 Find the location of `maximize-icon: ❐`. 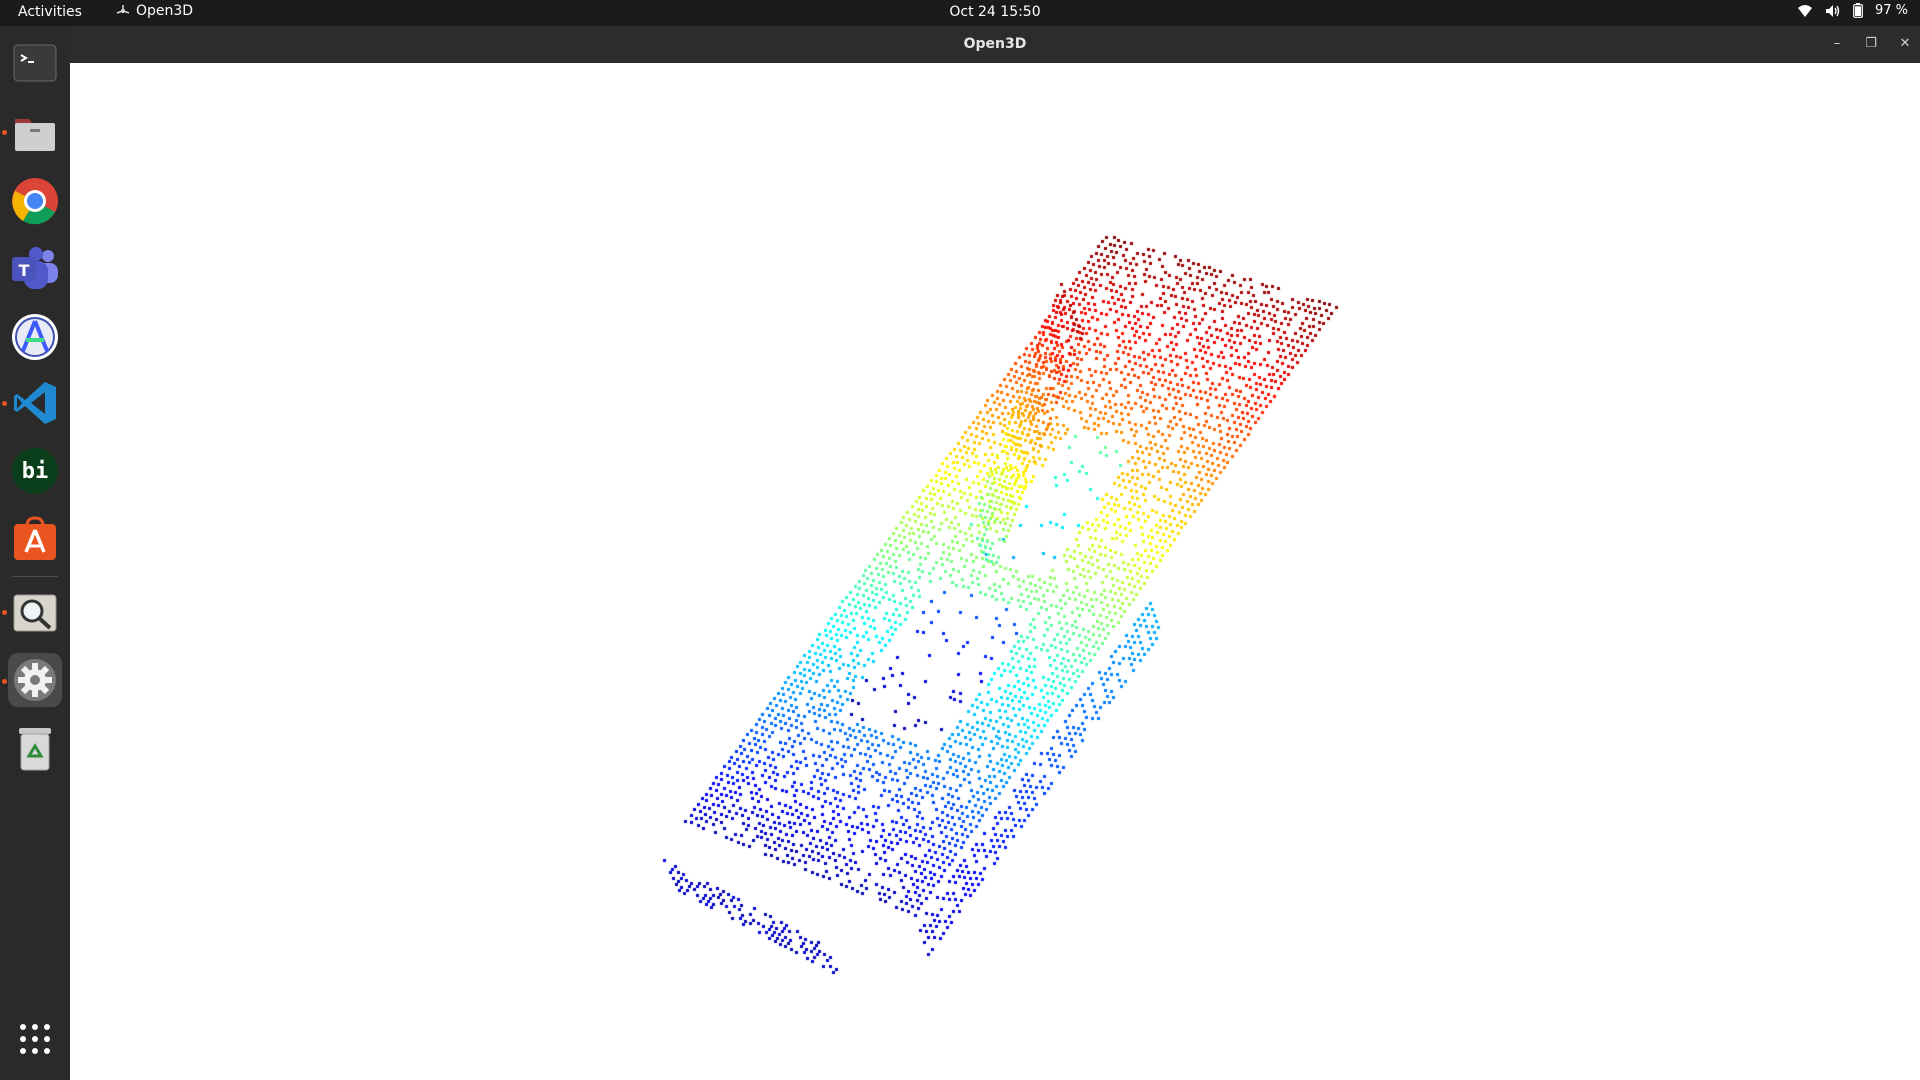

maximize-icon: ❐ is located at coordinates (1871, 43).